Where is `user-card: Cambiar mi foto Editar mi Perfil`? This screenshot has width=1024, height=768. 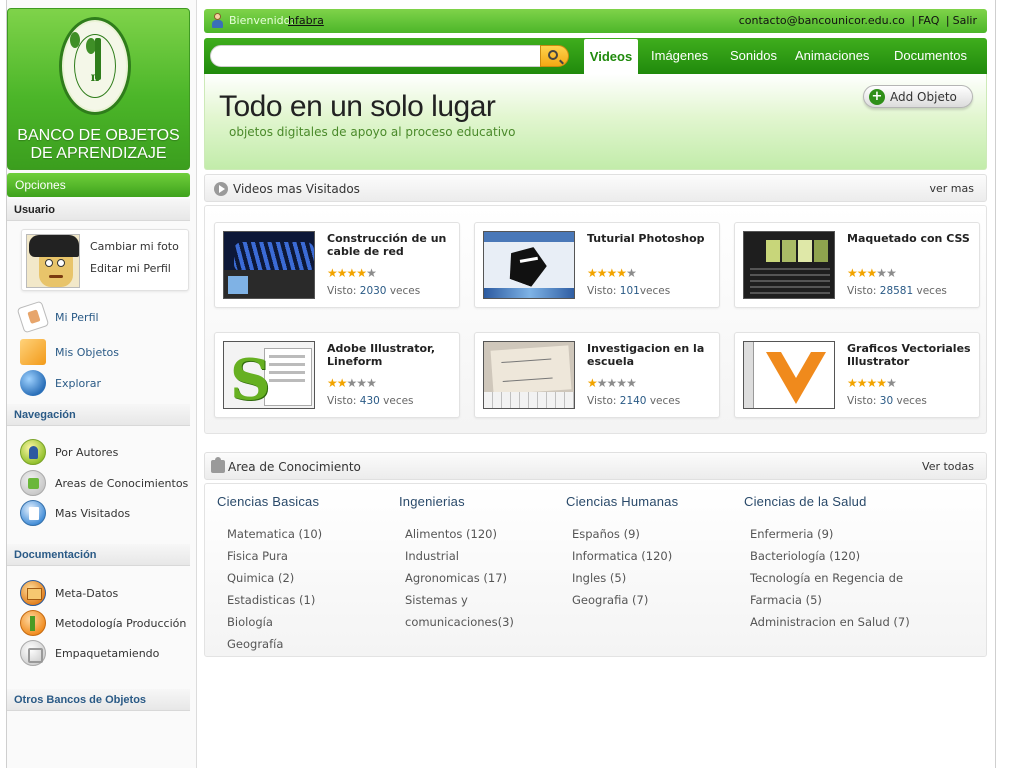 user-card: Cambiar mi foto Editar mi Perfil is located at coordinates (105, 260).